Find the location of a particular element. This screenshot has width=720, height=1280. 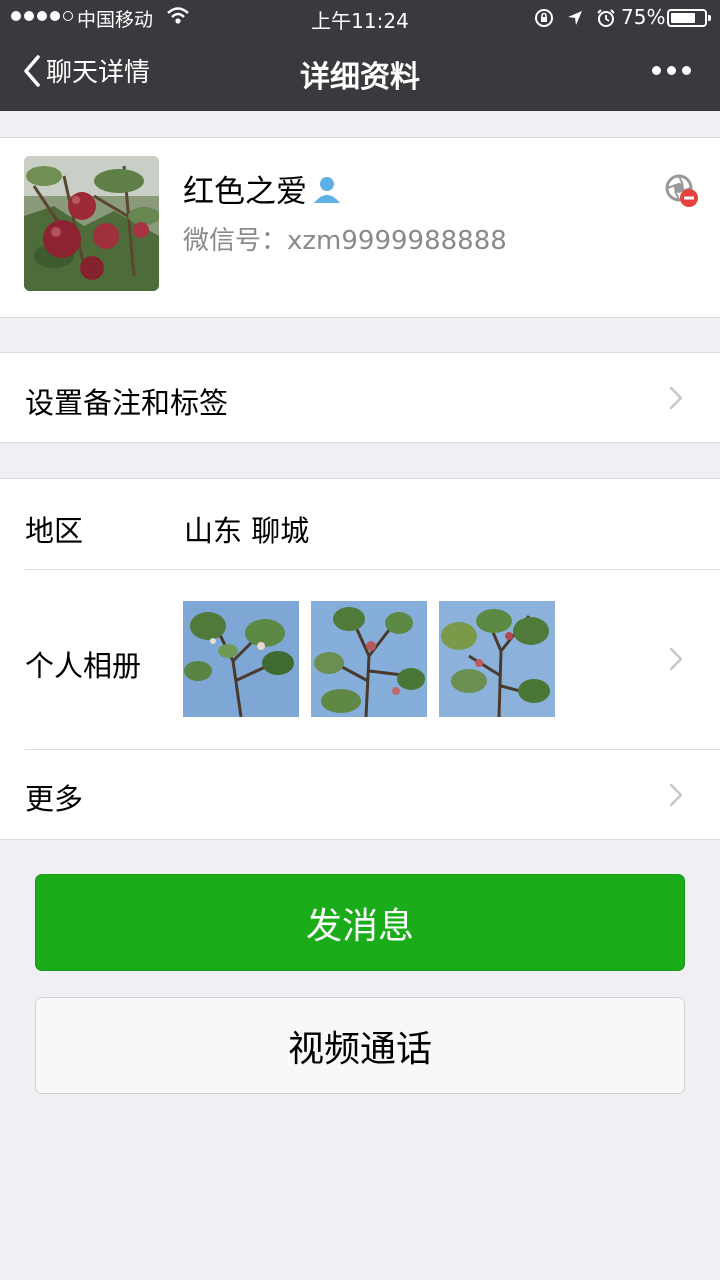

avatar is located at coordinates (91, 223).